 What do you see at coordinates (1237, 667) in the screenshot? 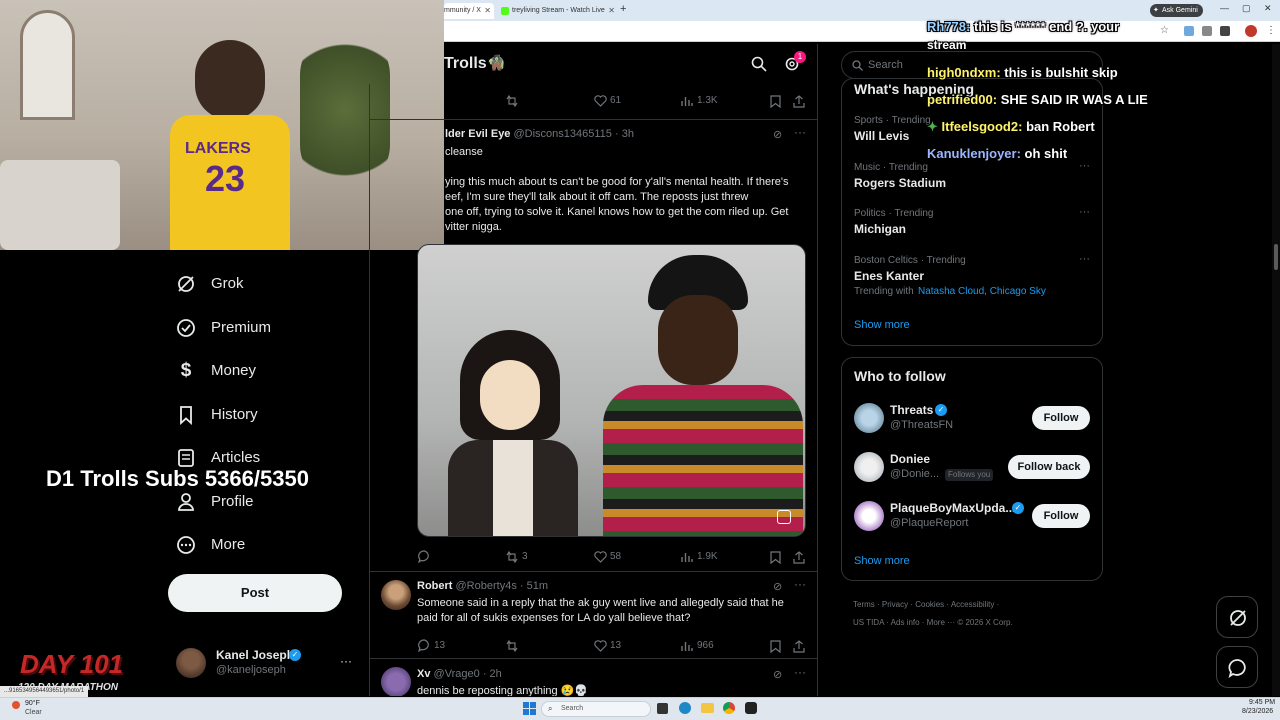
I see `messages-fab` at bounding box center [1237, 667].